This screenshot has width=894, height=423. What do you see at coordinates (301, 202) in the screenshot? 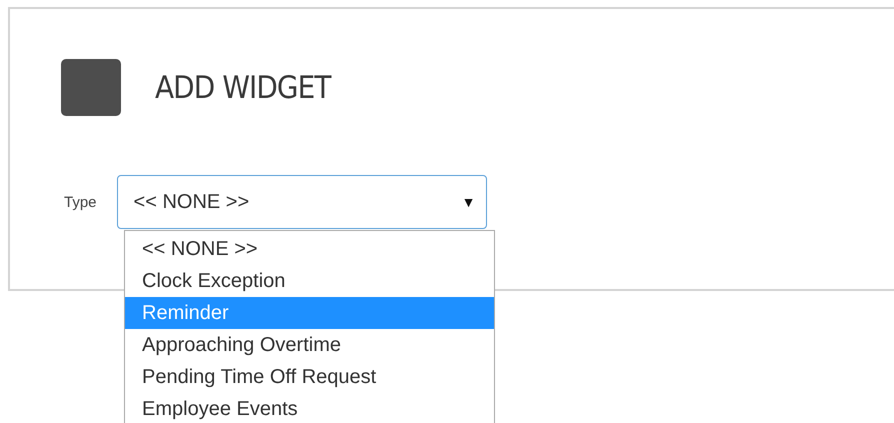
I see `type-select: << NONE >> ▼` at bounding box center [301, 202].